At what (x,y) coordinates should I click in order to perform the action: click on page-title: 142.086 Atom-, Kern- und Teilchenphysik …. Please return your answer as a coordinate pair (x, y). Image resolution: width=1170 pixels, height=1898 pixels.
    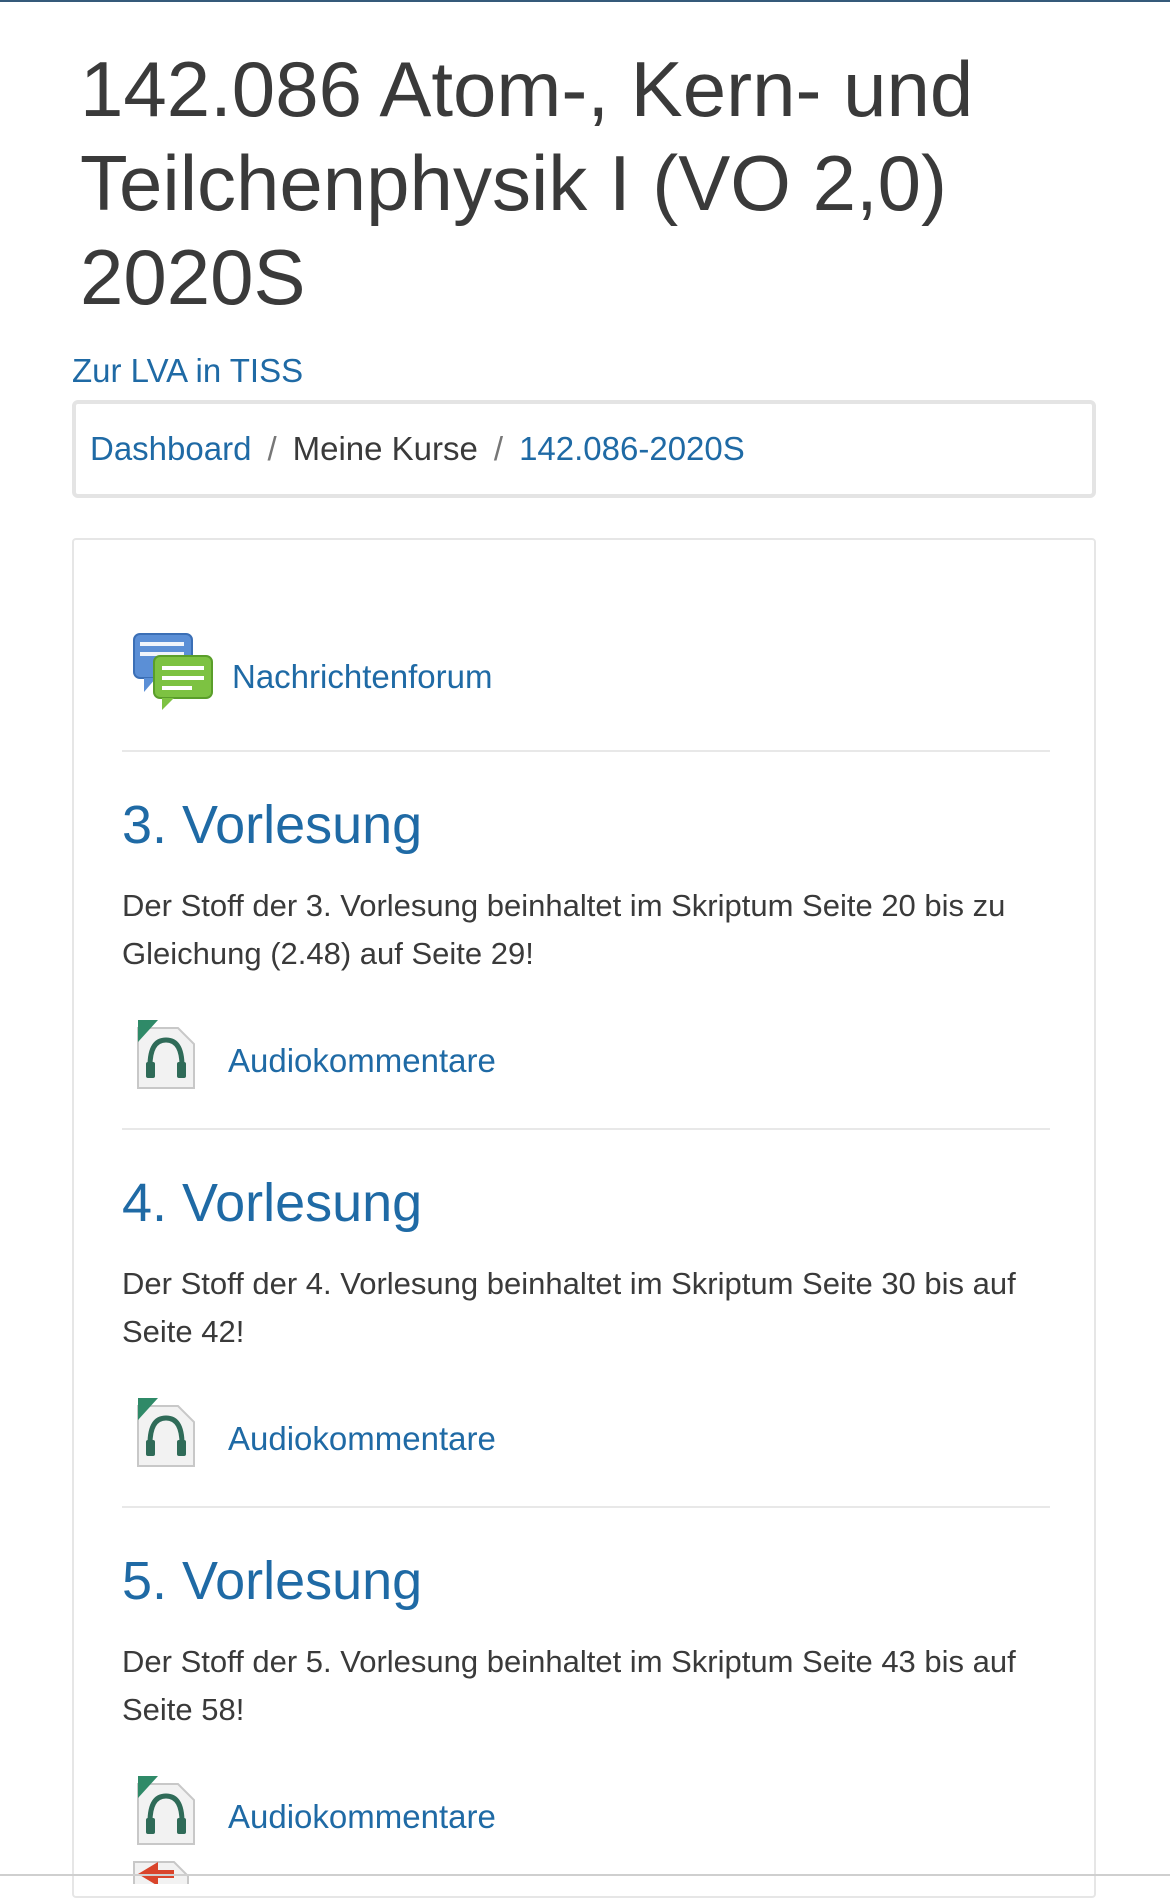
    Looking at the image, I should click on (527, 183).